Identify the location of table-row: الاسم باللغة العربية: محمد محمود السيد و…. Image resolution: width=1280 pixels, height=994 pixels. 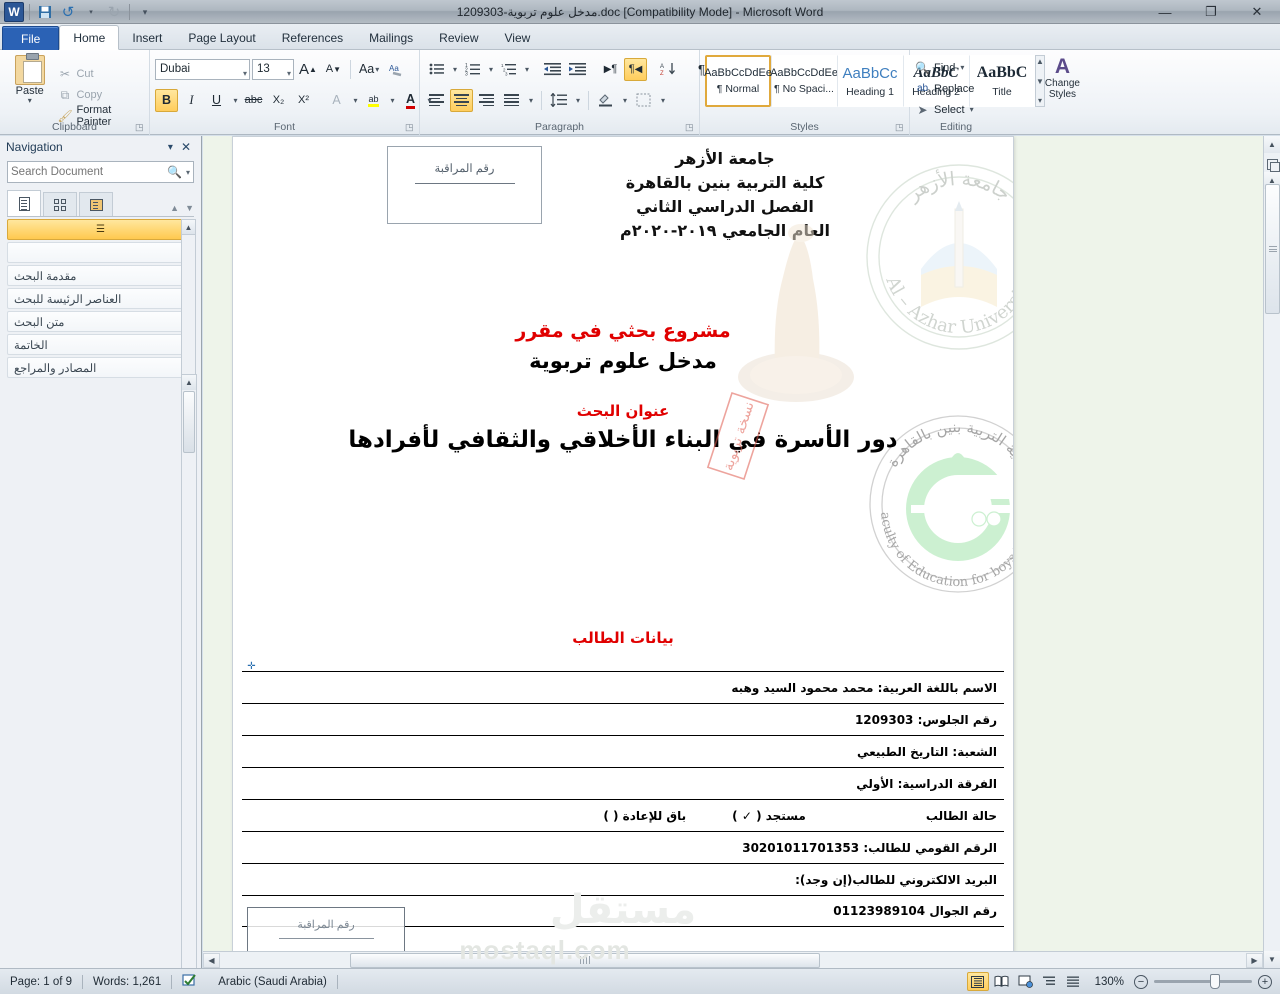
(623, 687).